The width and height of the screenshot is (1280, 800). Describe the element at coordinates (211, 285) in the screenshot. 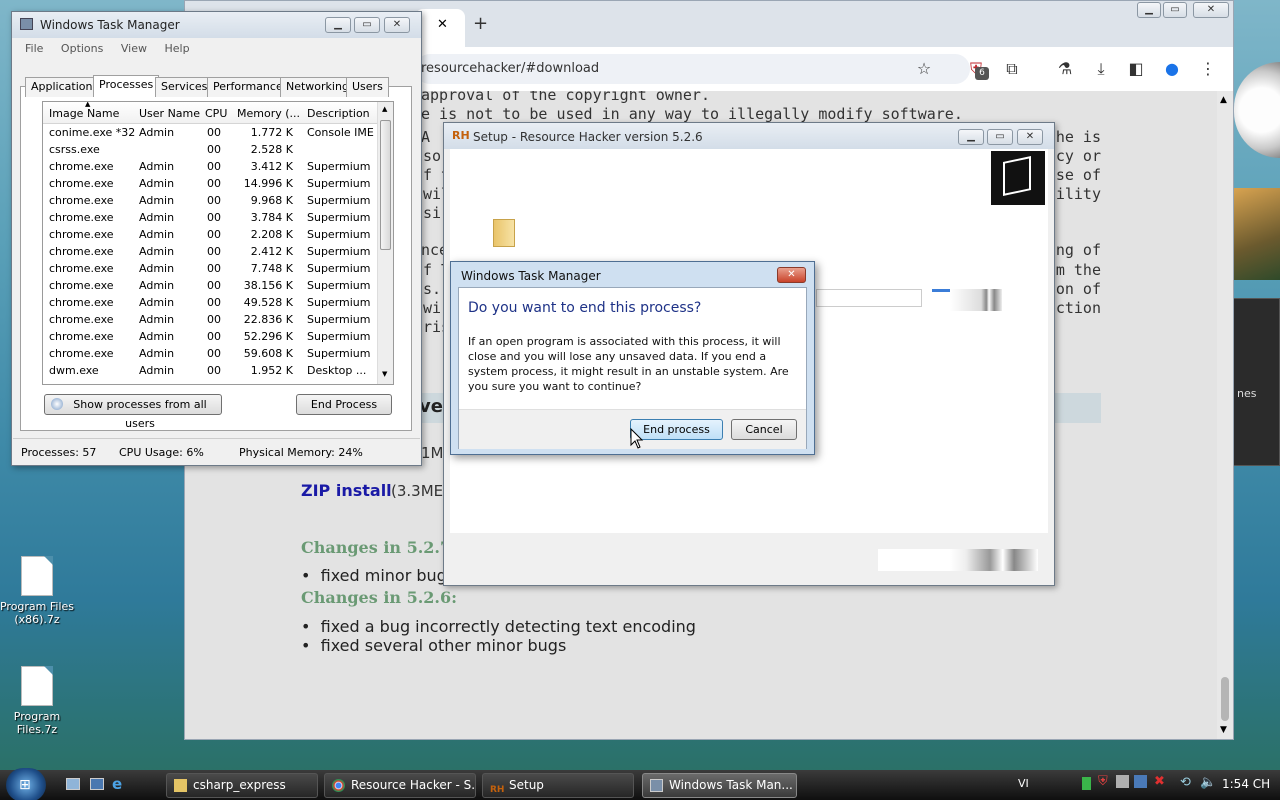

I see `process-row: chrome.exe Admin 00 38.156 K Supermium` at that location.